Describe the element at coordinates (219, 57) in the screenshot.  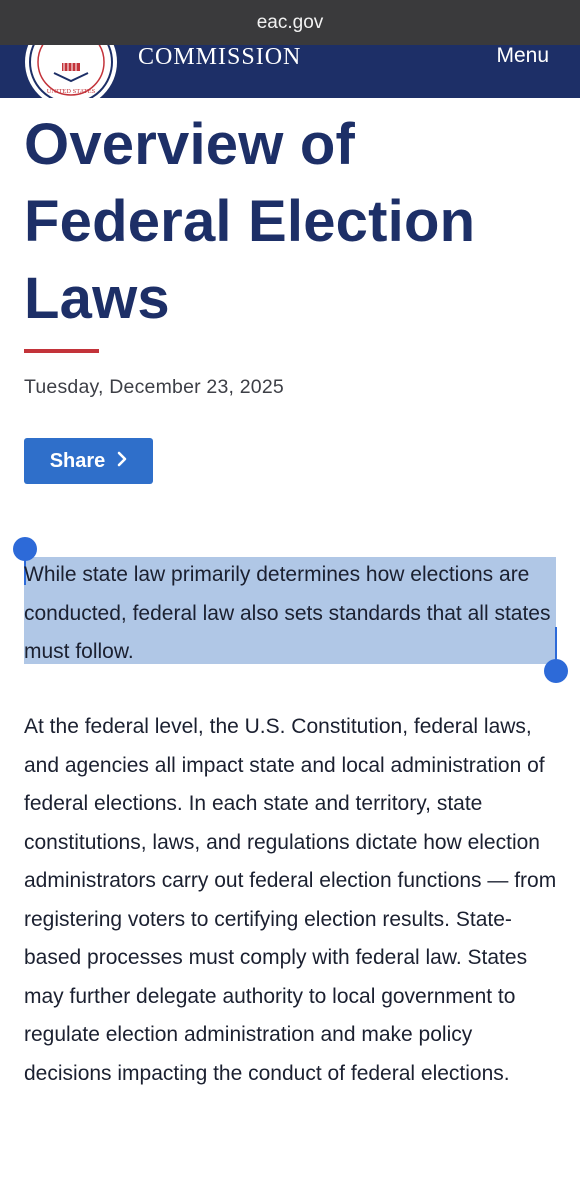
I see `site-name: COMMISSION` at that location.